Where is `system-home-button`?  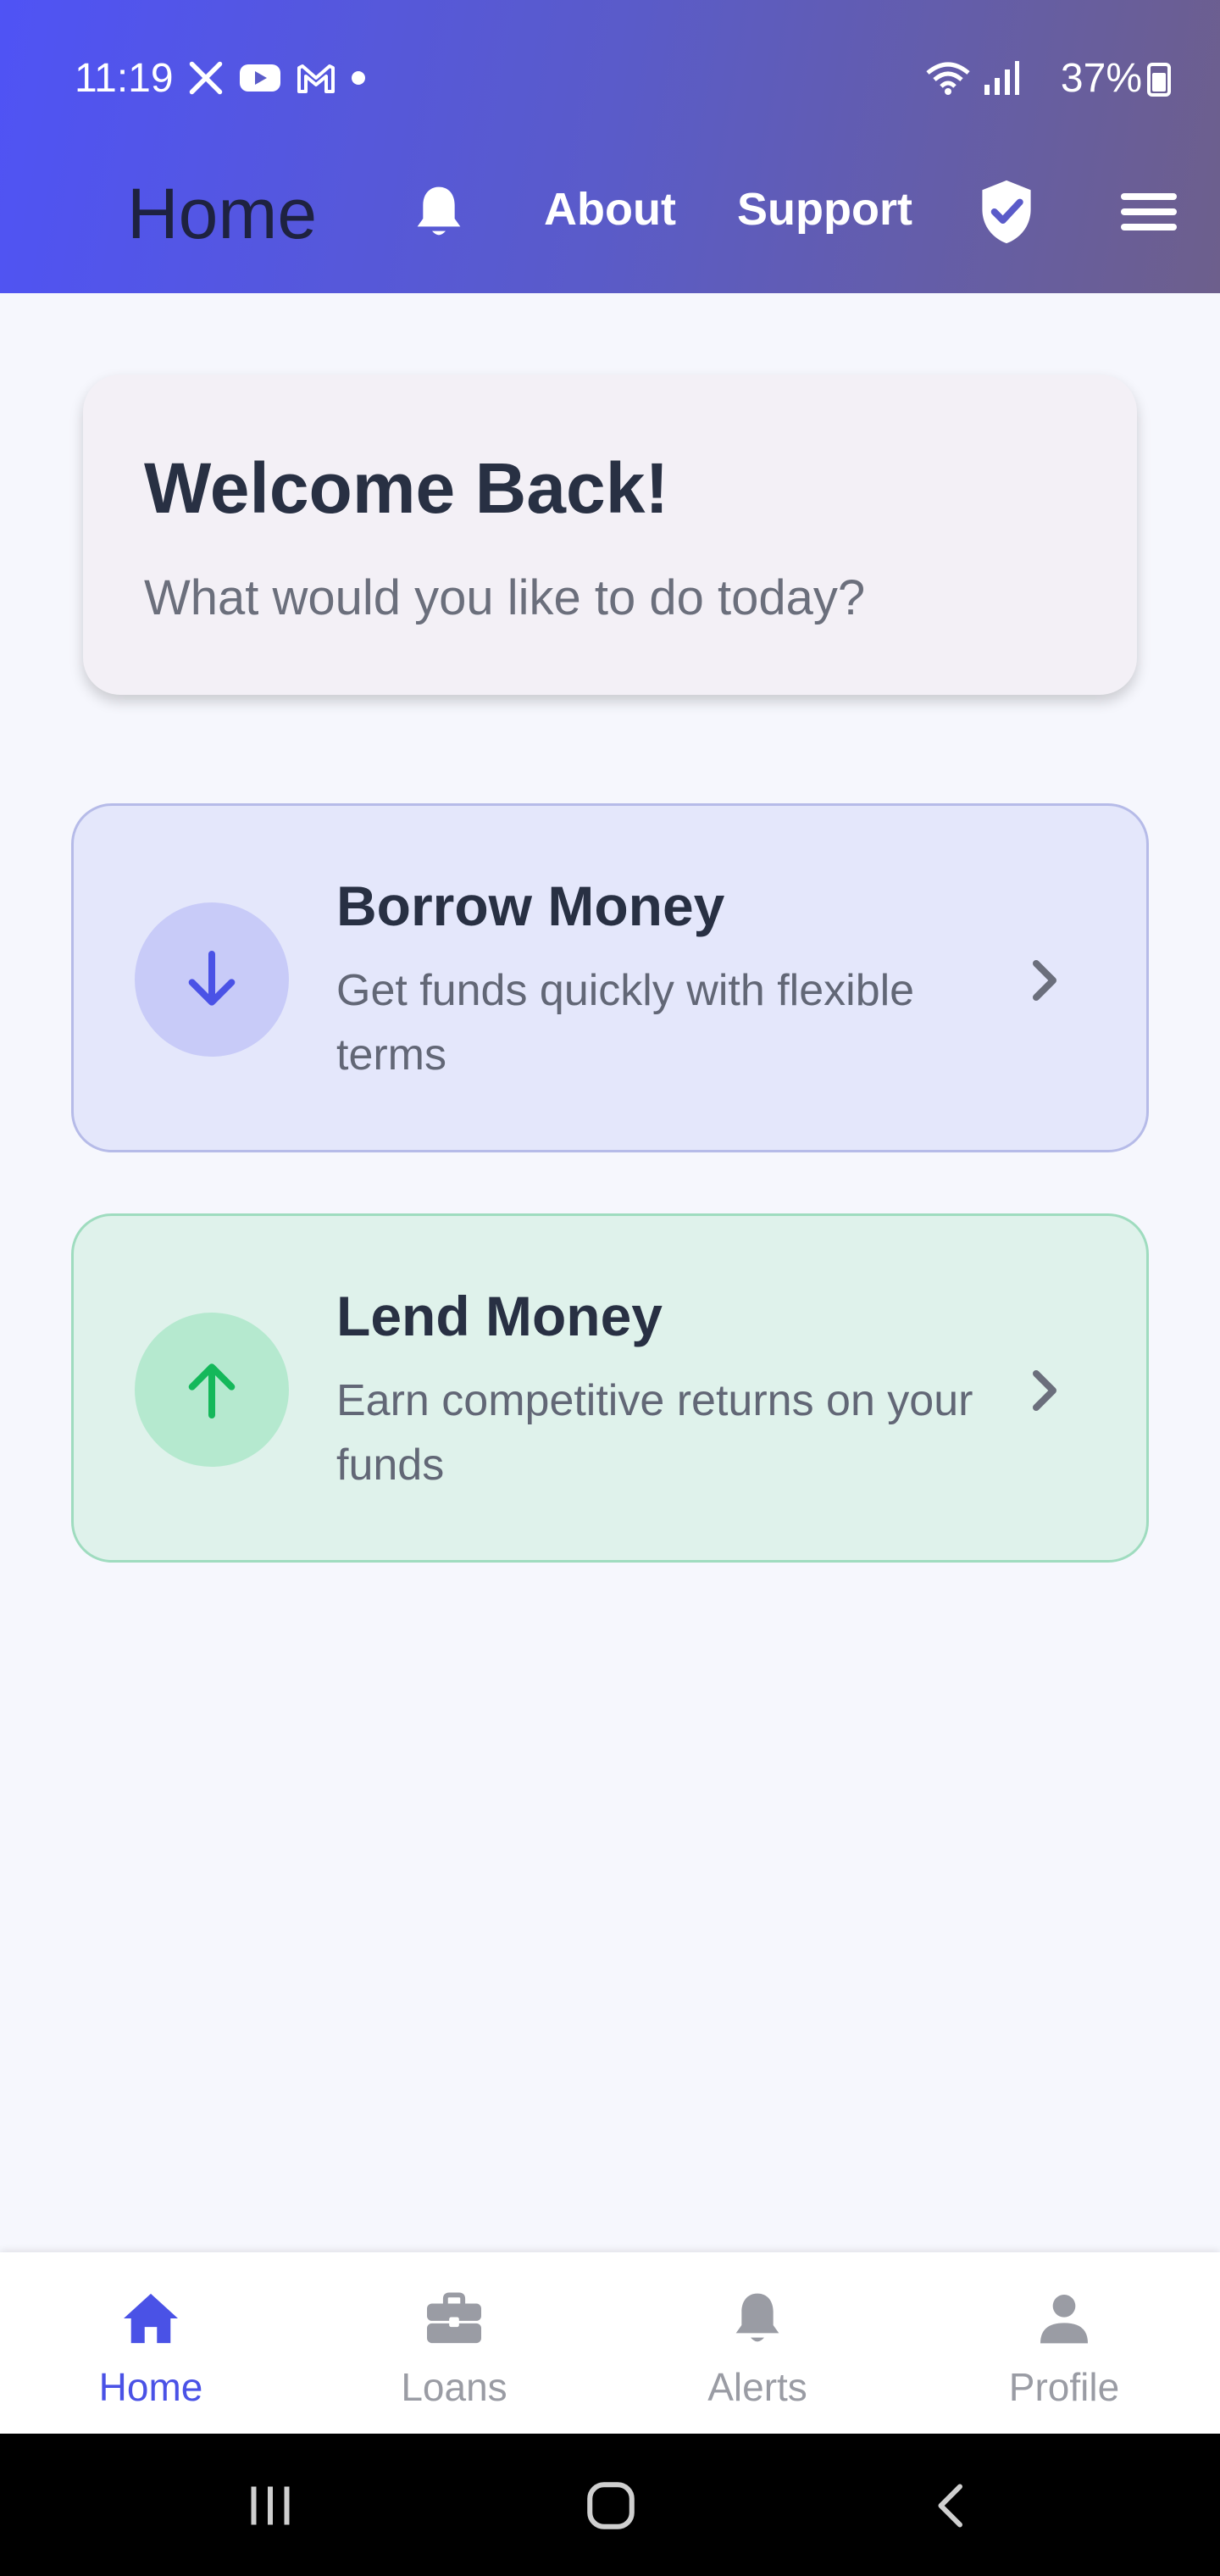
system-home-button is located at coordinates (611, 2506).